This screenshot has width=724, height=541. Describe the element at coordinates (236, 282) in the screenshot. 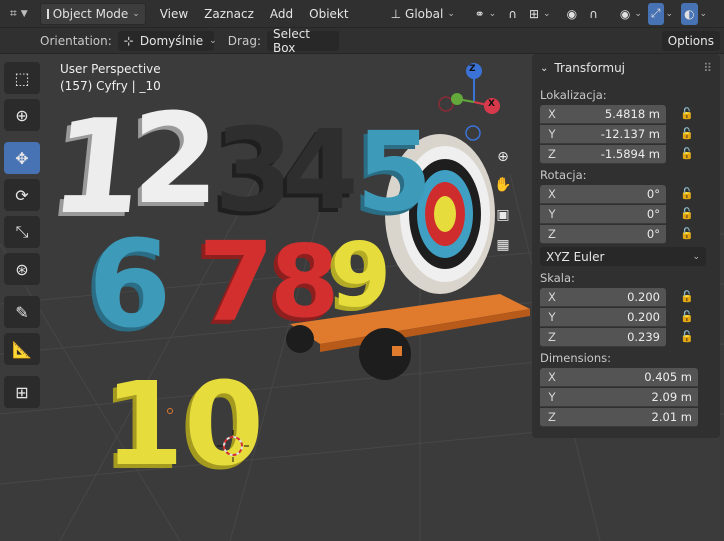

I see `svg-text: 7` at that location.